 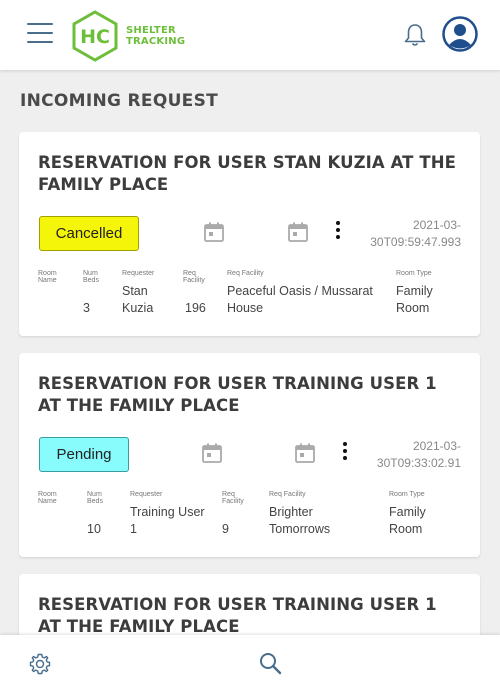 I want to click on status-badge-cancelled: Cancelled, so click(x=89, y=233).